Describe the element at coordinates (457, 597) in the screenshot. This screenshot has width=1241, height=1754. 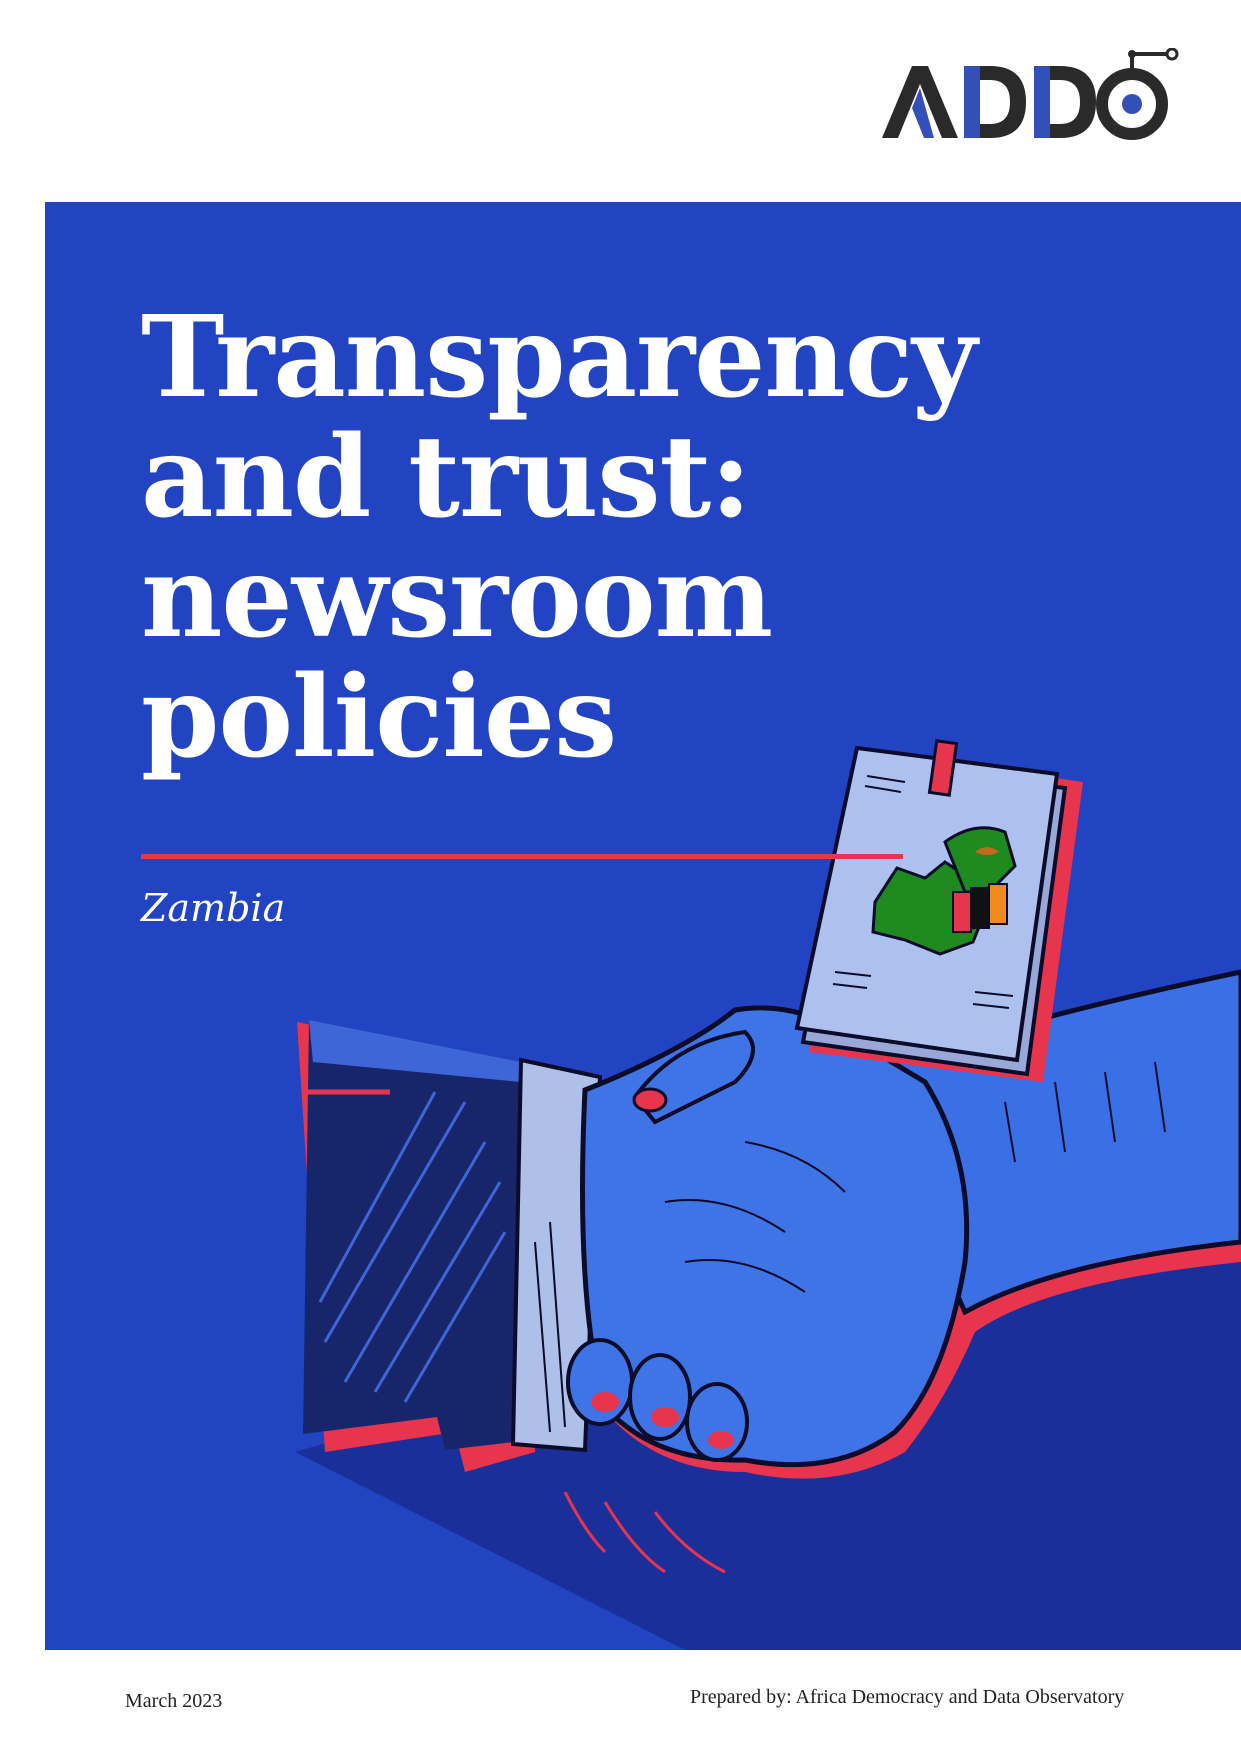
I see `cover-title-line: newsroom` at that location.